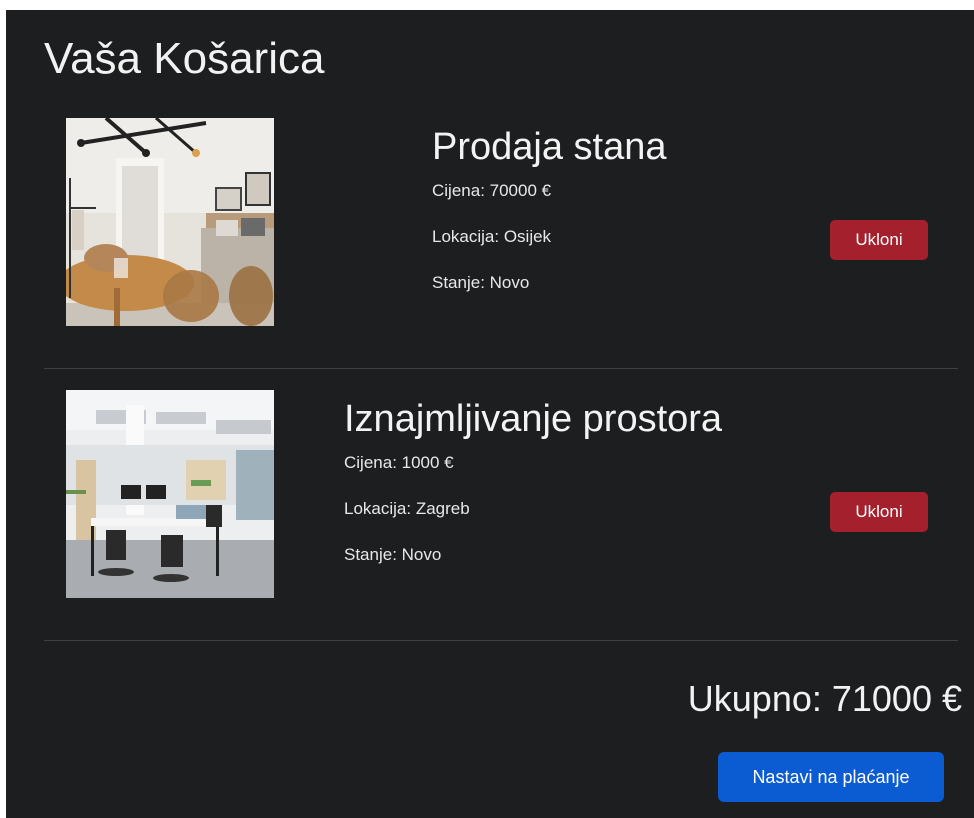 The image size is (974, 818). What do you see at coordinates (184, 58) in the screenshot?
I see `page-title: Vaša Košarica` at bounding box center [184, 58].